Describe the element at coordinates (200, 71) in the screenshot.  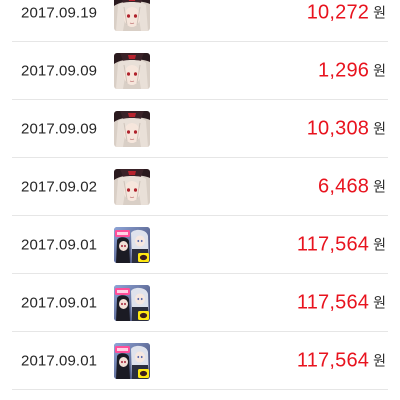
I see `transaction-row: 2017.09.09 1,296 원` at that location.